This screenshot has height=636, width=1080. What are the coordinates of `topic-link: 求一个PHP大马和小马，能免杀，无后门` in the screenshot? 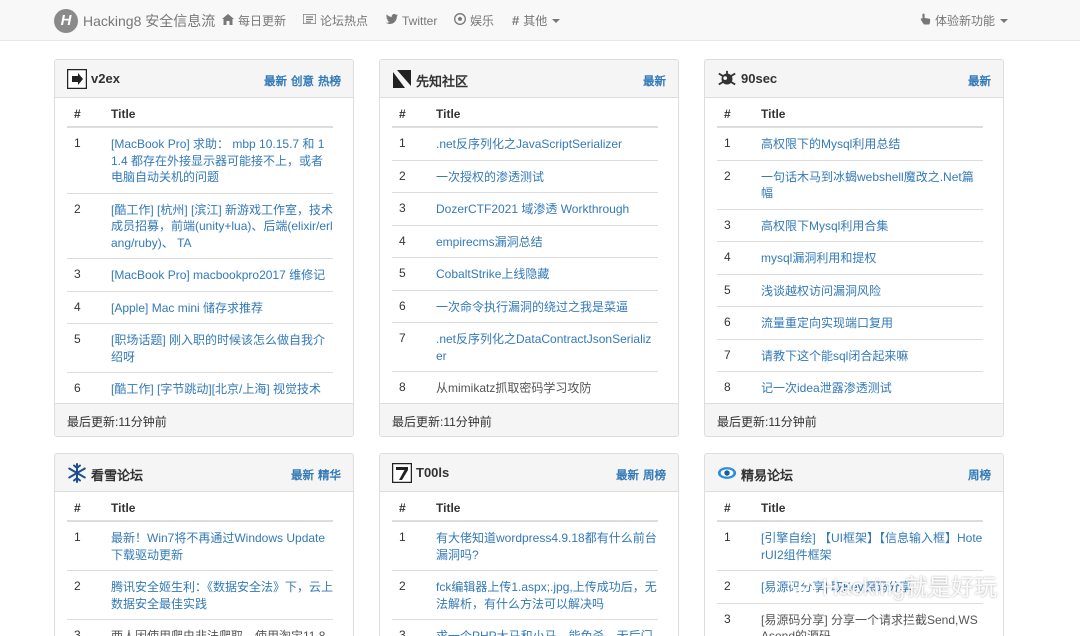 It's located at (547, 632).